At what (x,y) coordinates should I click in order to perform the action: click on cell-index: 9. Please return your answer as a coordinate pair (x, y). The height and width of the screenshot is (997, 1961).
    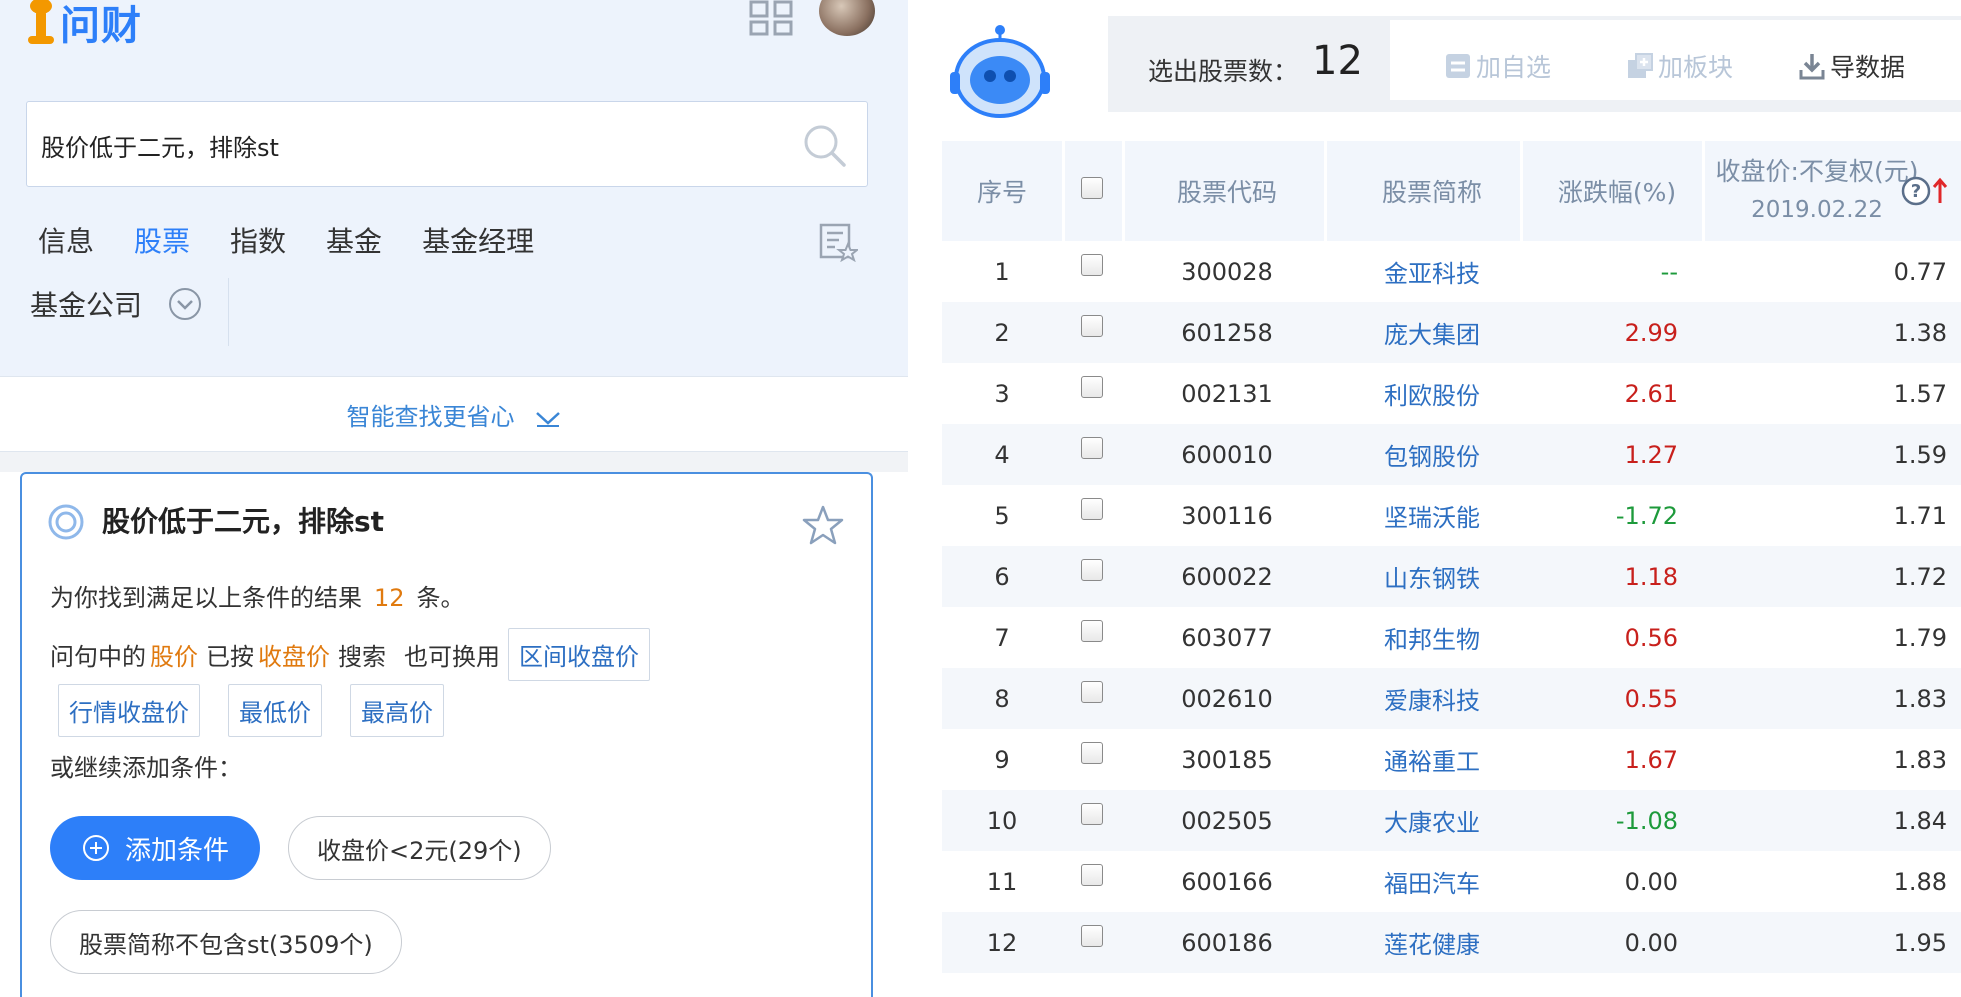
    Looking at the image, I should click on (1002, 759).